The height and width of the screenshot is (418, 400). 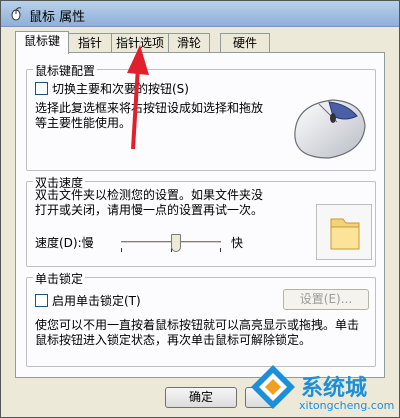 What do you see at coordinates (176, 243) in the screenshot?
I see `speed-slider-thumb` at bounding box center [176, 243].